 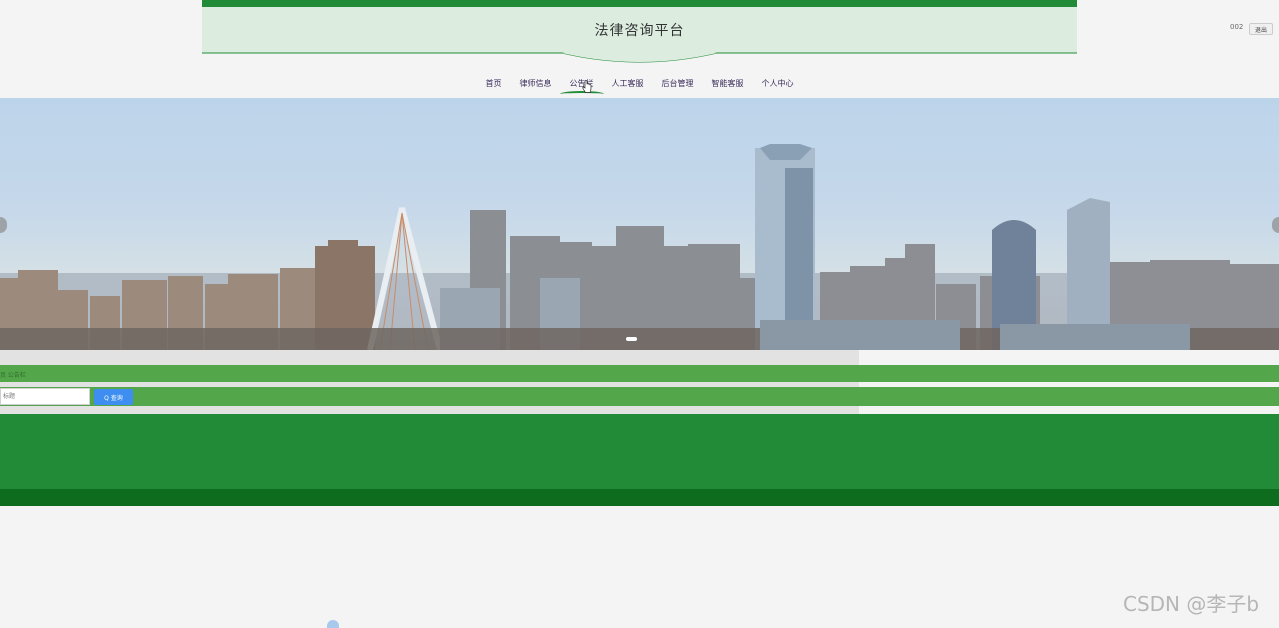 What do you see at coordinates (639, 497) in the screenshot?
I see `footer` at bounding box center [639, 497].